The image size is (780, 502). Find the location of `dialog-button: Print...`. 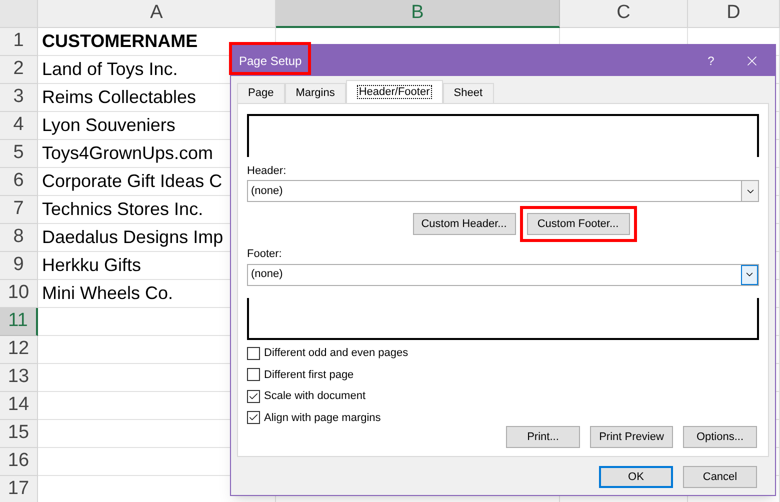

dialog-button: Print... is located at coordinates (543, 437).